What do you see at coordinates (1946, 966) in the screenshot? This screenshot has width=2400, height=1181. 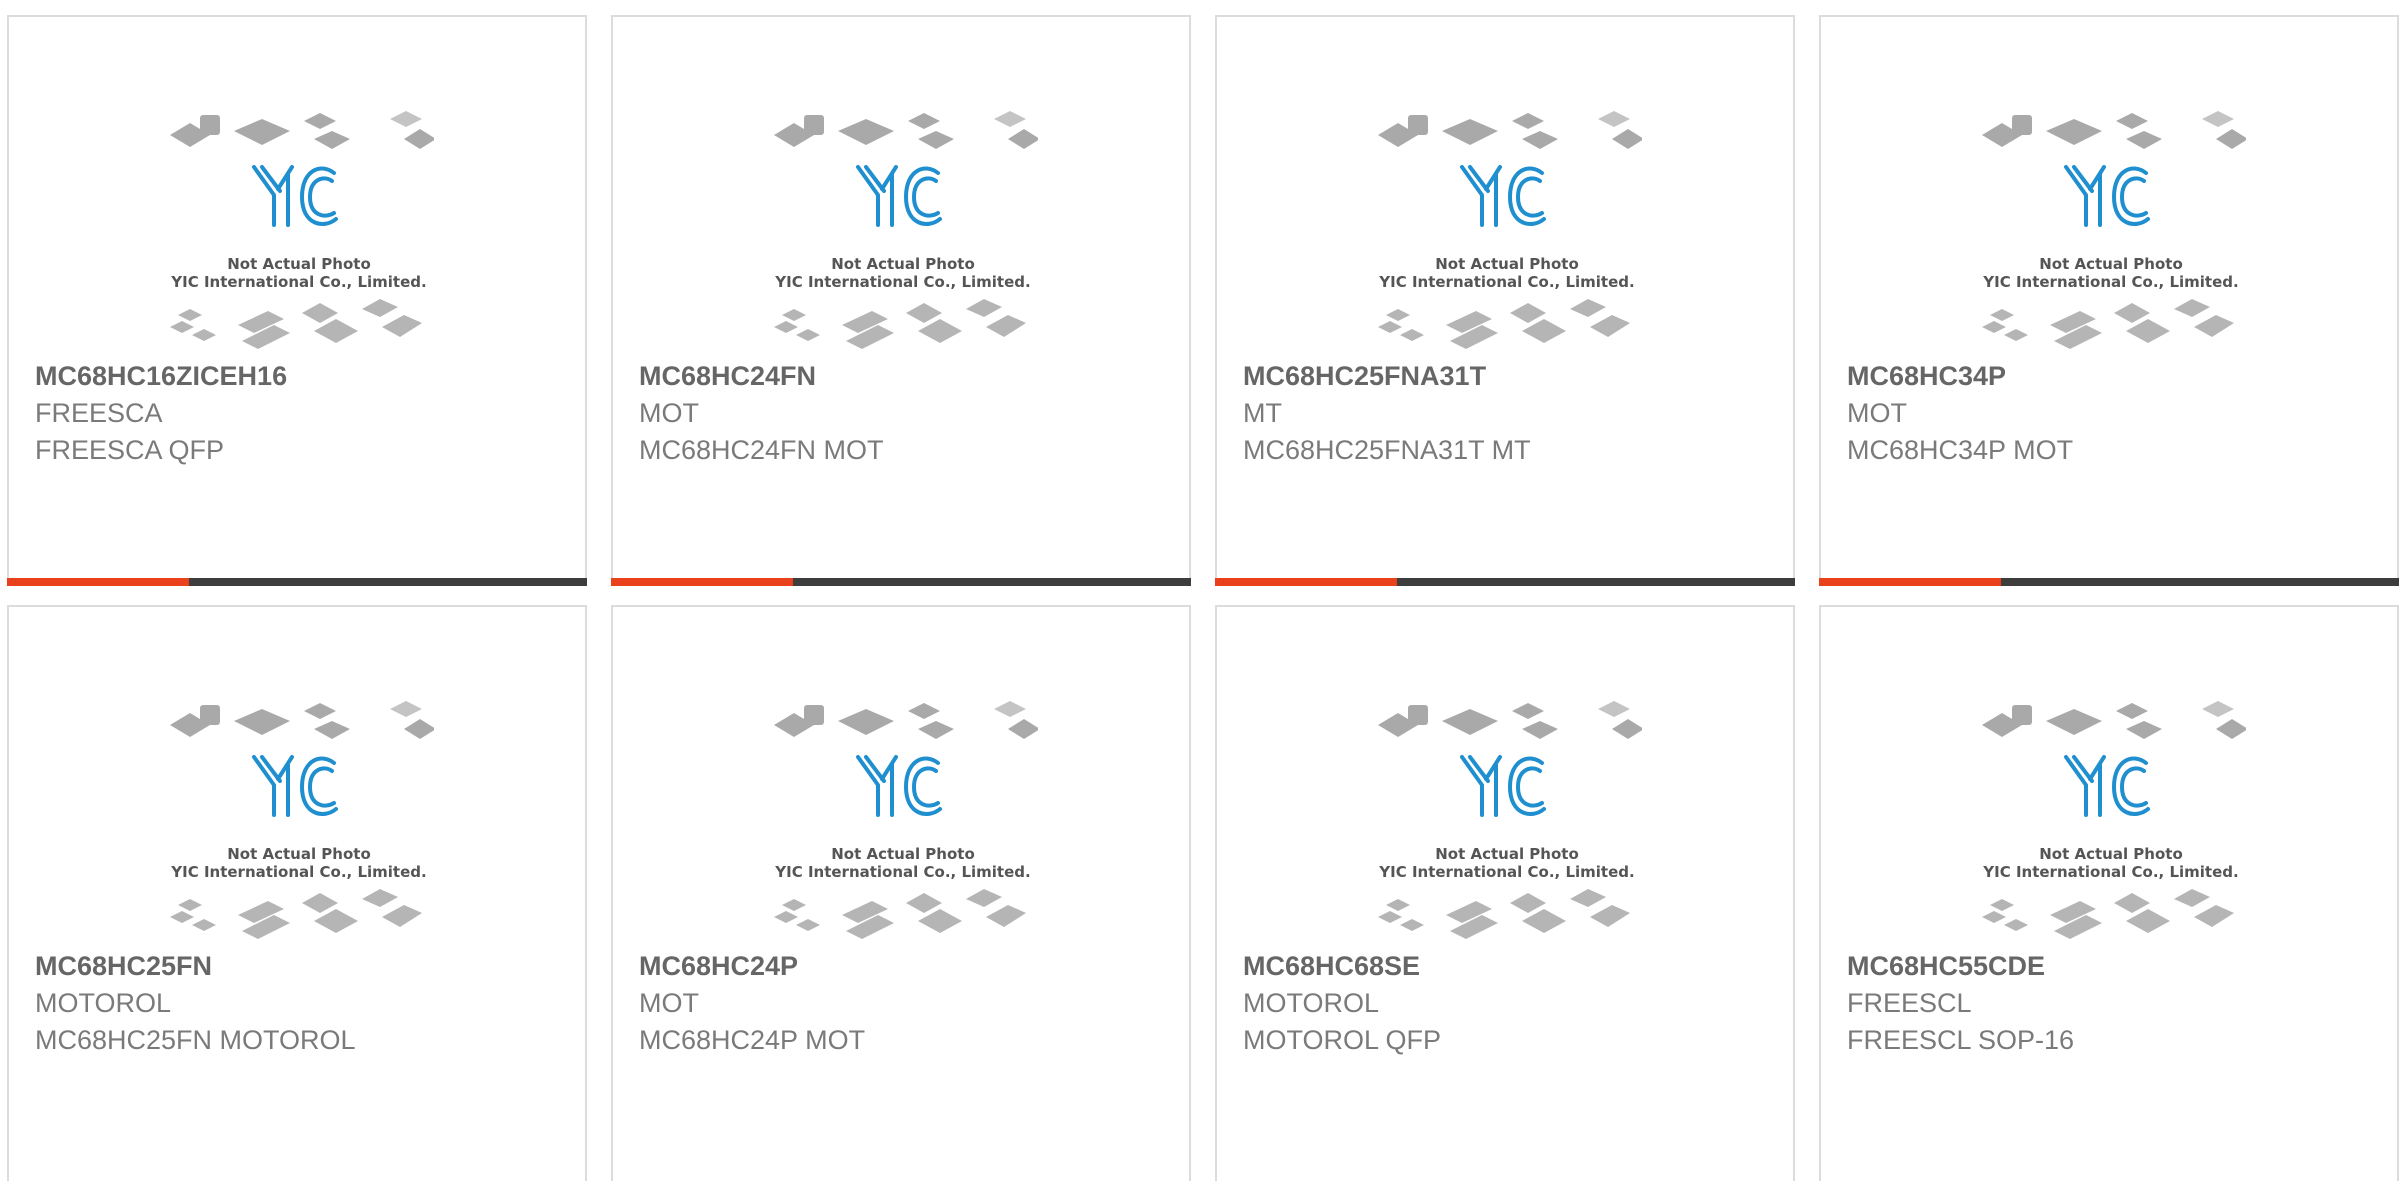 I see `product-part-number: MC68HC55CDE` at bounding box center [1946, 966].